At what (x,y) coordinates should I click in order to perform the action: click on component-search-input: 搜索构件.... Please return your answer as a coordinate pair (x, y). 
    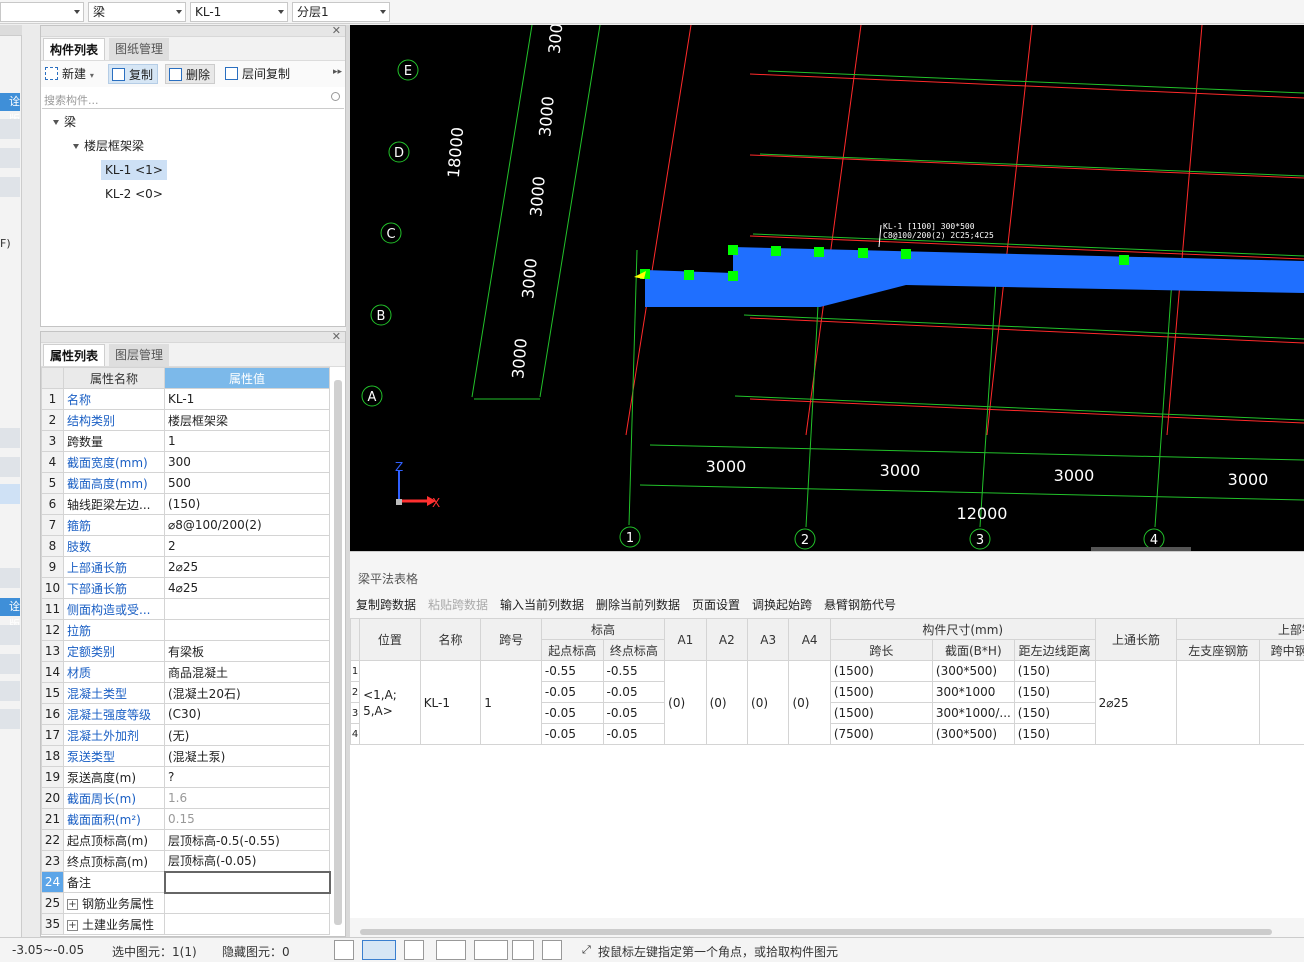
    Looking at the image, I should click on (193, 99).